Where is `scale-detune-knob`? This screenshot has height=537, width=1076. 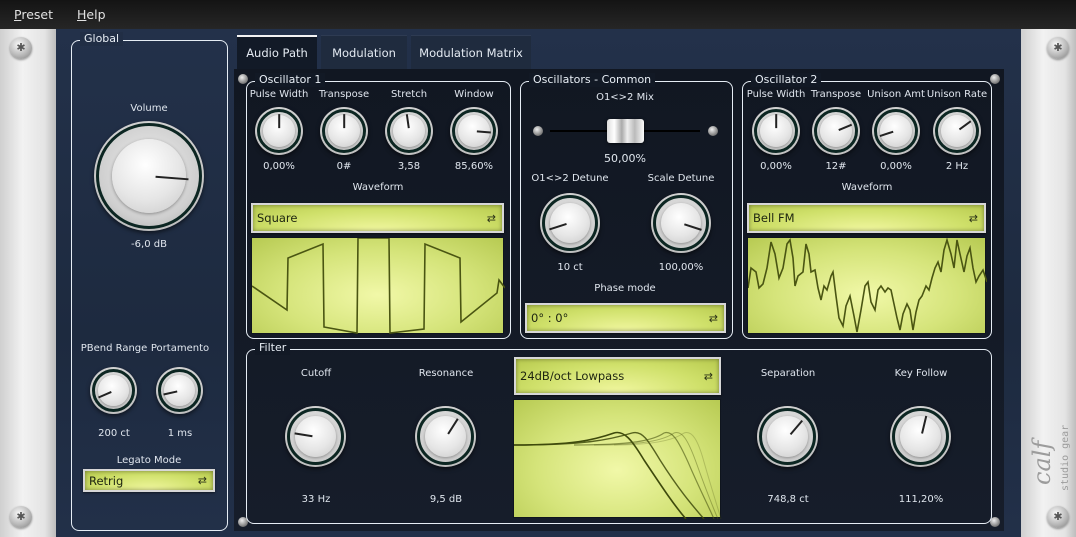
scale-detune-knob is located at coordinates (681, 223).